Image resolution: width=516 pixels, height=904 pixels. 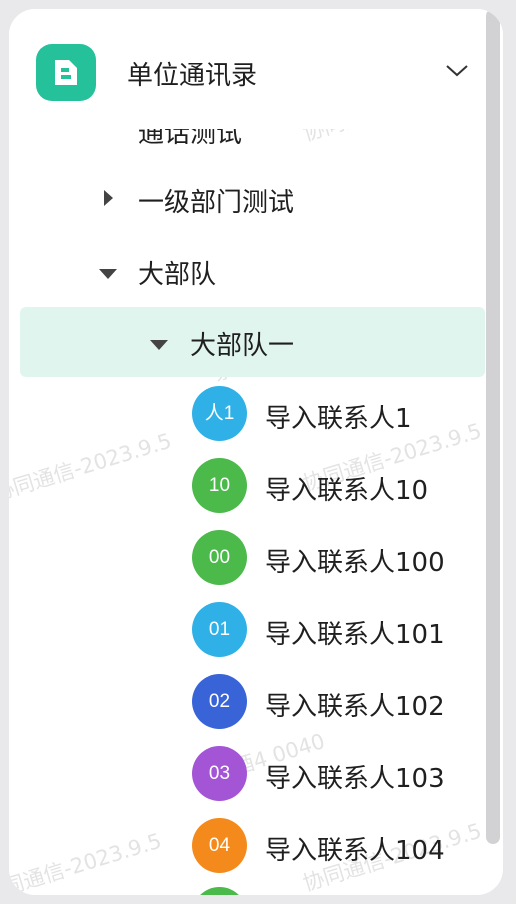 I want to click on contact-item: 10 导入联系人10, so click(x=249, y=486).